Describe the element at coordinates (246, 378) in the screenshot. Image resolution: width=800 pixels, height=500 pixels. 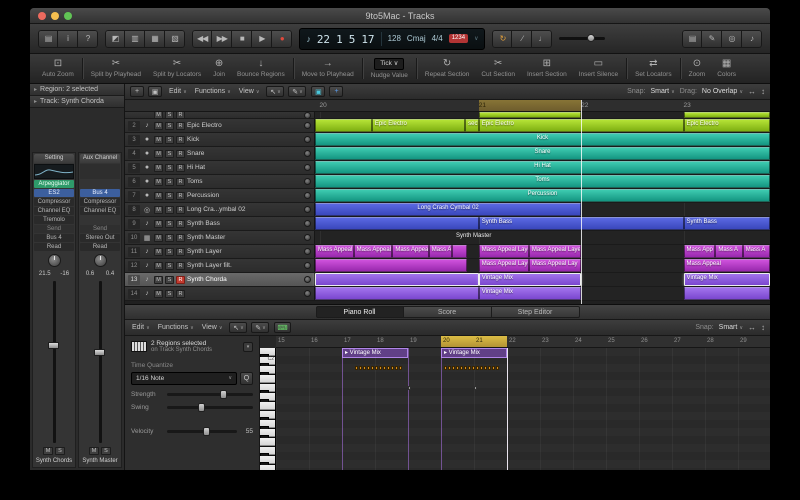
I see `quantize-apply-button: Q` at that location.